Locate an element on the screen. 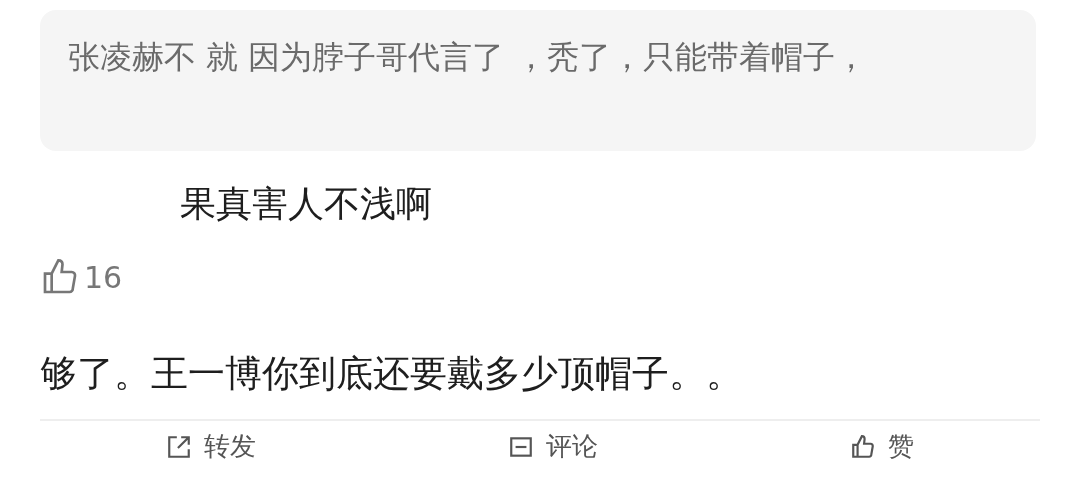  thumbs-up-icon is located at coordinates (863, 446).